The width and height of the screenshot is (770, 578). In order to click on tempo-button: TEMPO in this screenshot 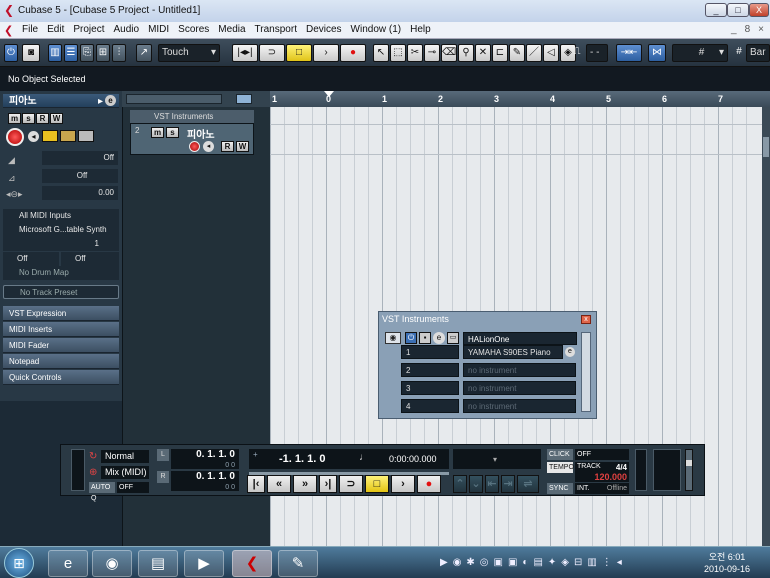, I will do `click(560, 467)`.